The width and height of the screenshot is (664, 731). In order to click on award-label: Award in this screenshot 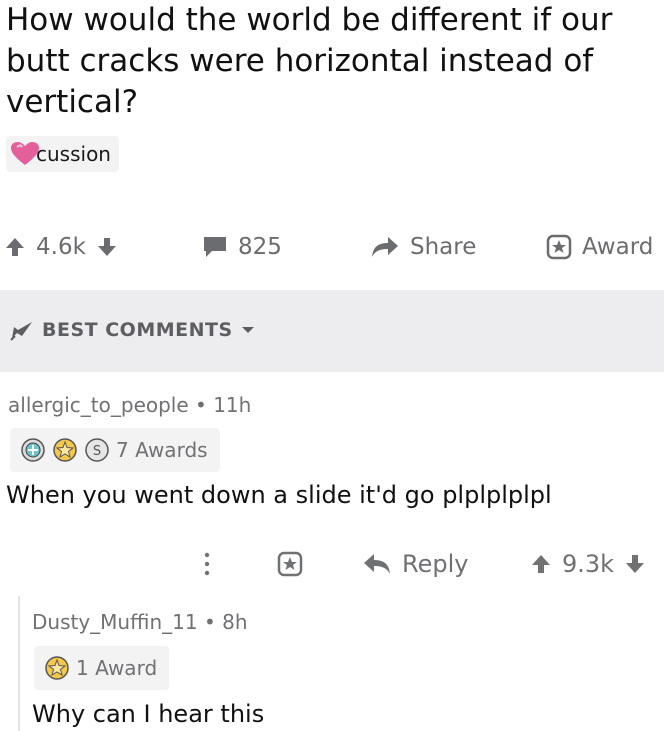, I will do `click(618, 247)`.